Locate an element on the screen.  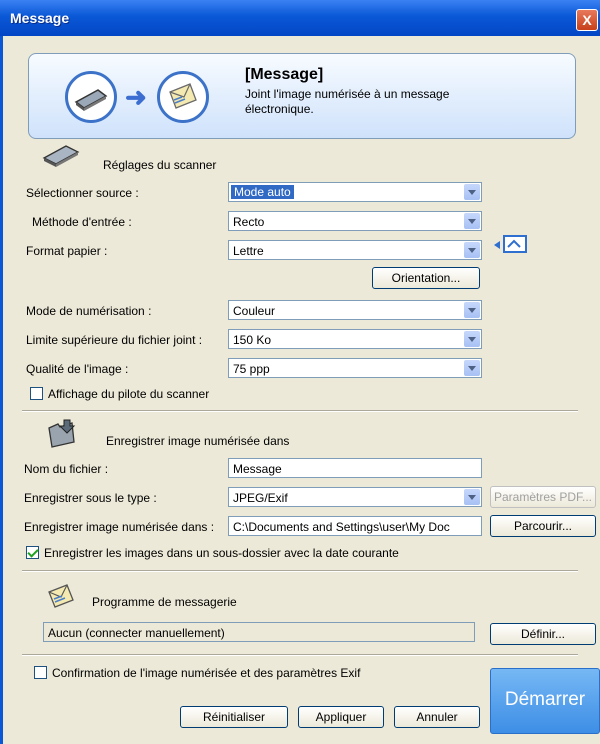
input-method-label: Méthode d'entrée : is located at coordinates (82, 222).